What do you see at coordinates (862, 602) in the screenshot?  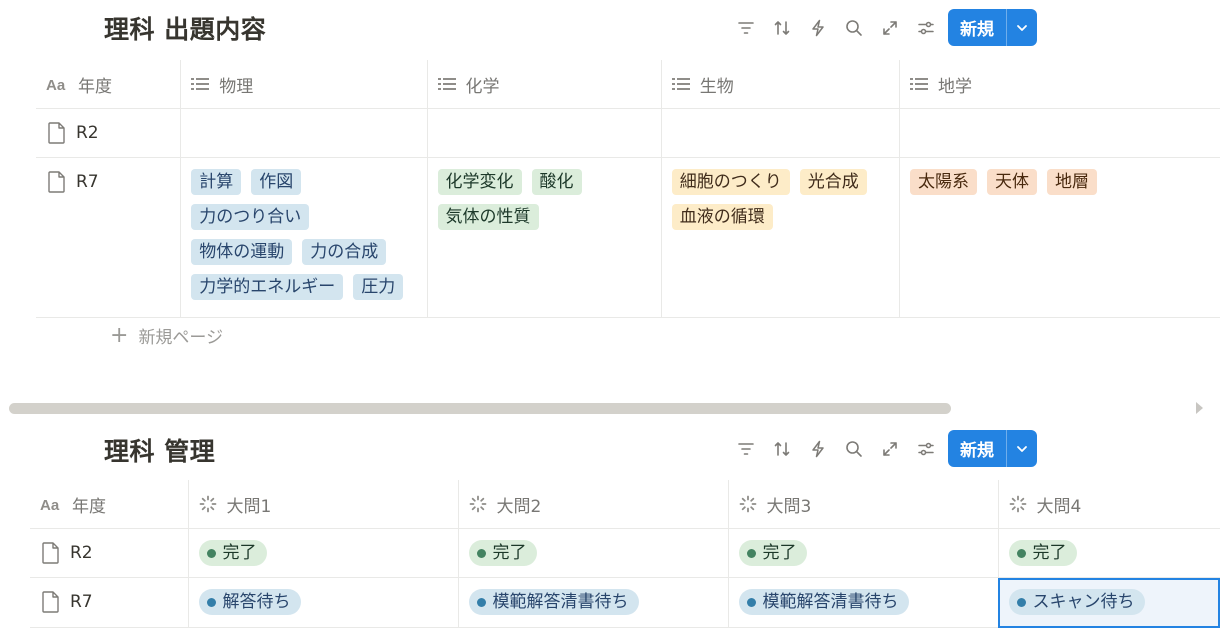 I see `status-cell-q3: 模範解答清書待ち` at bounding box center [862, 602].